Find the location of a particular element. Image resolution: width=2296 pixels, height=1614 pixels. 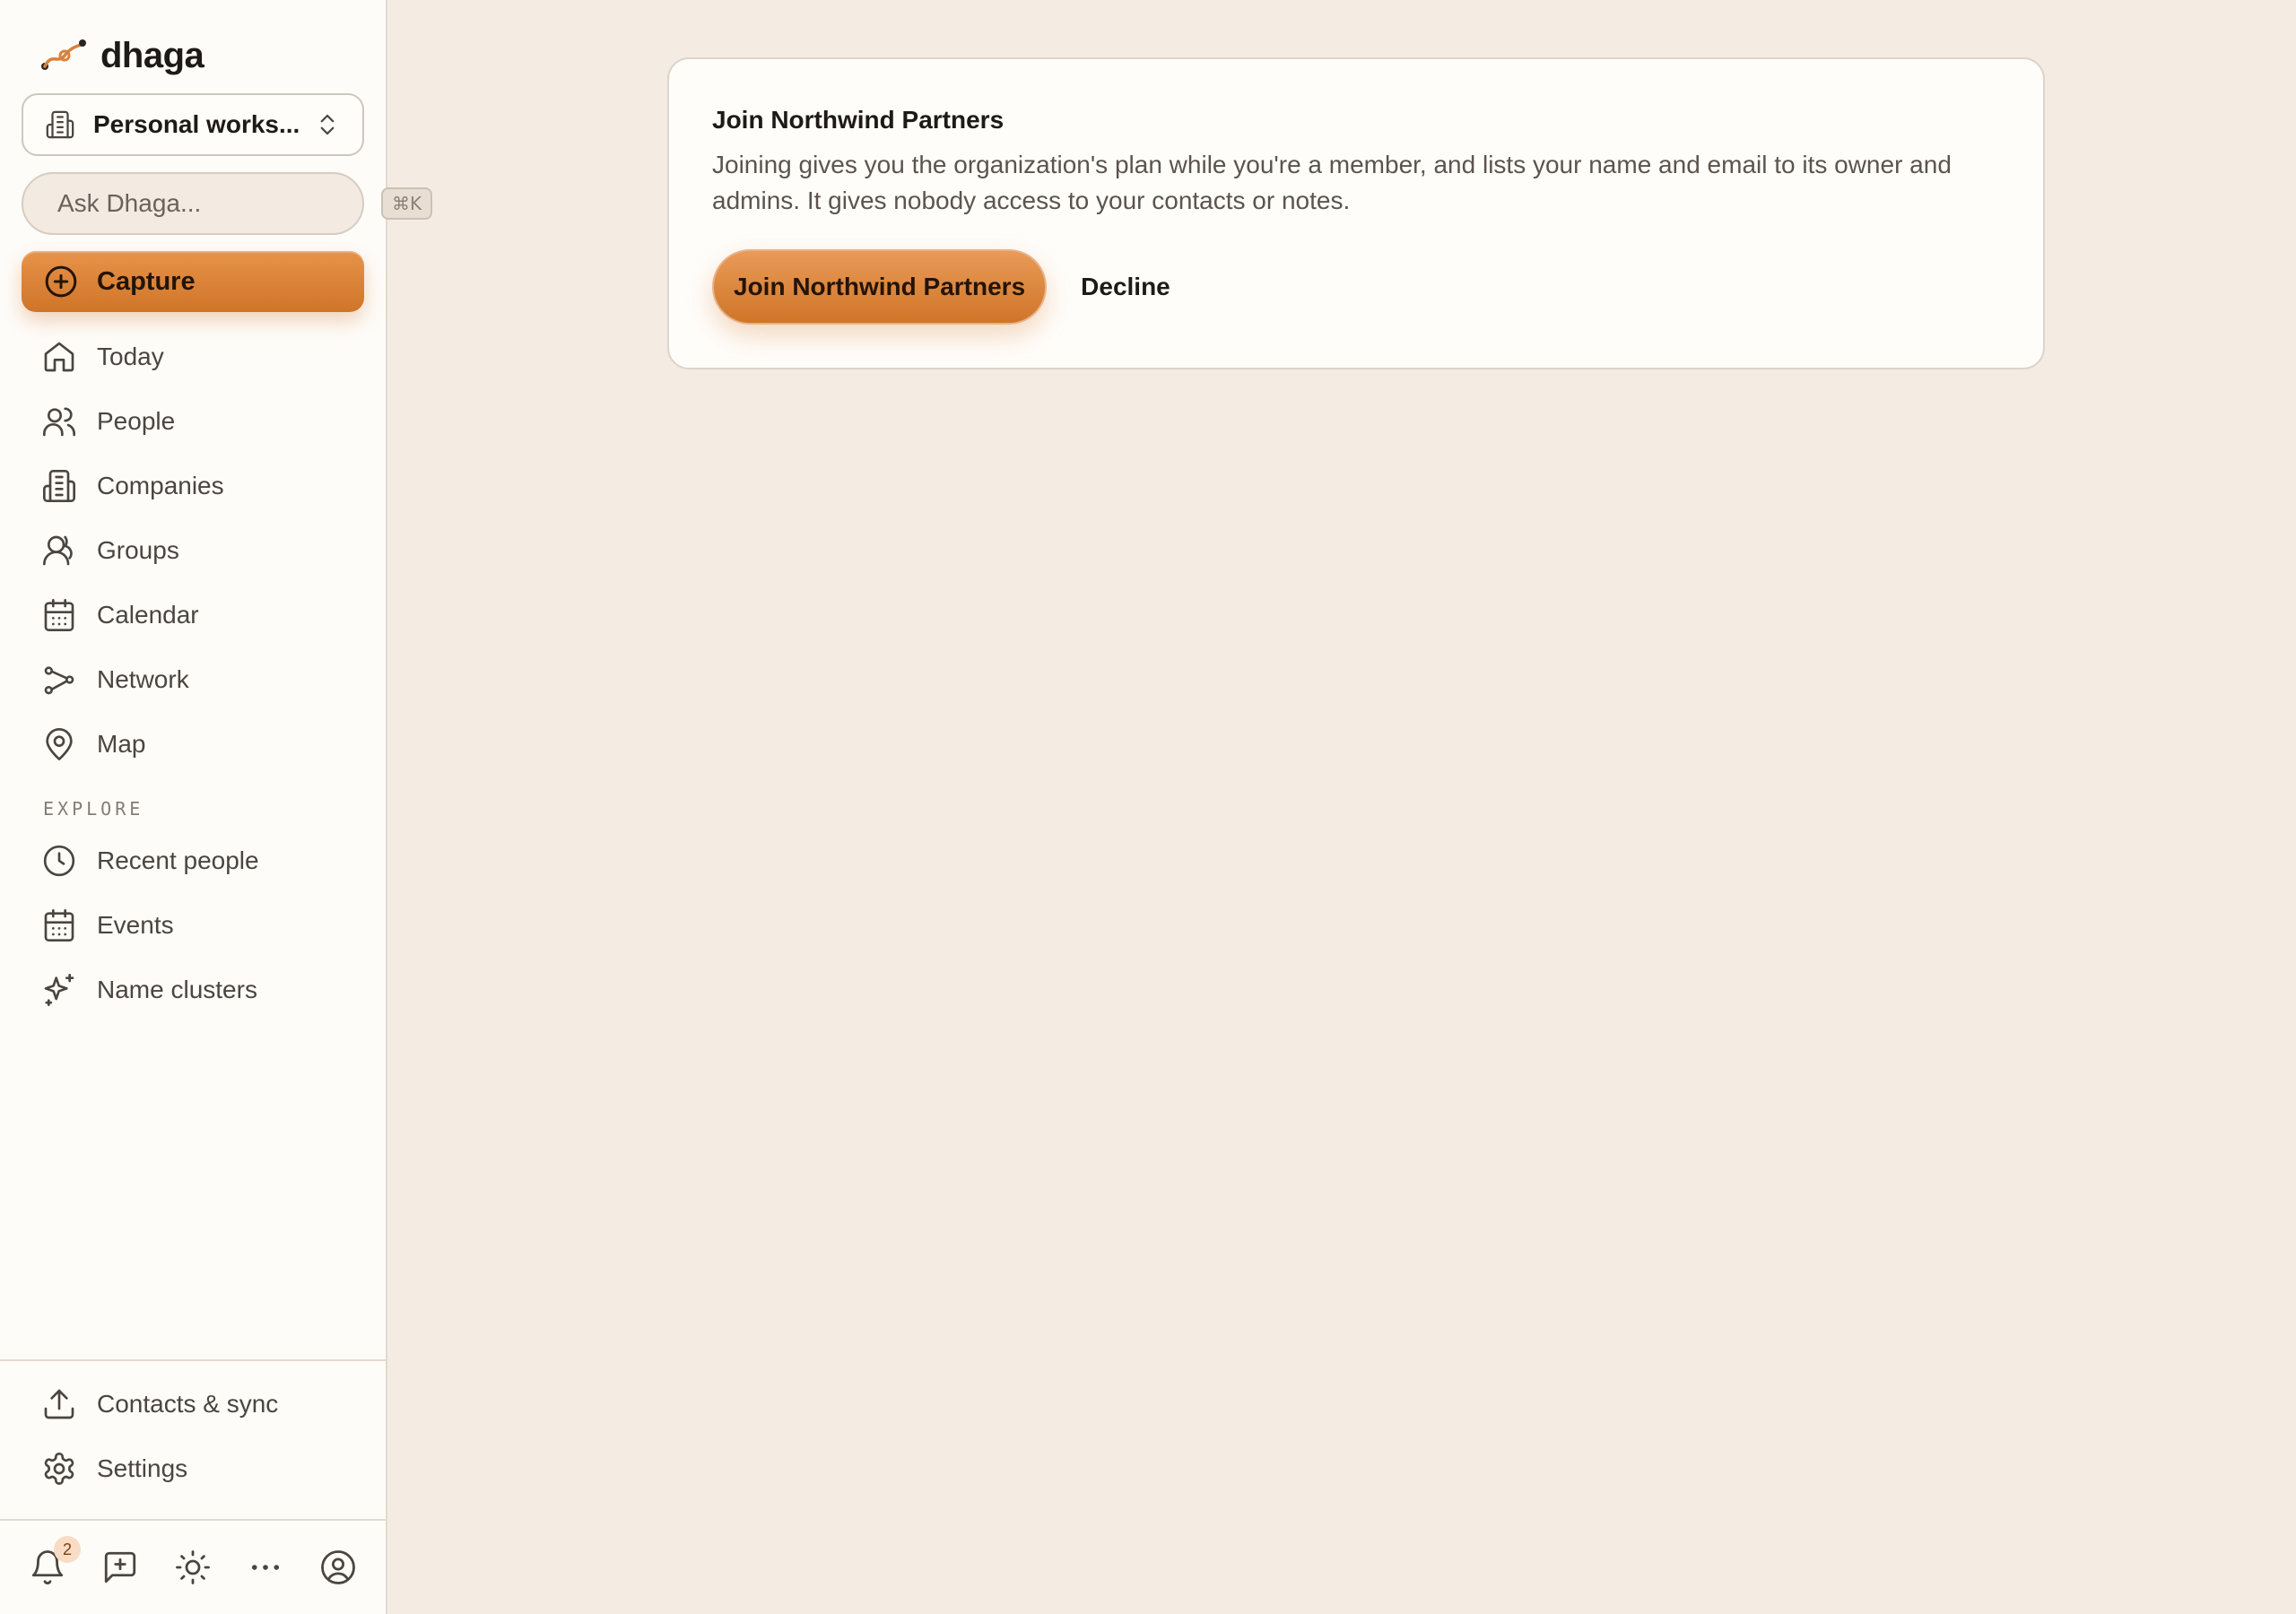

user-circle-icon is located at coordinates (338, 1567).